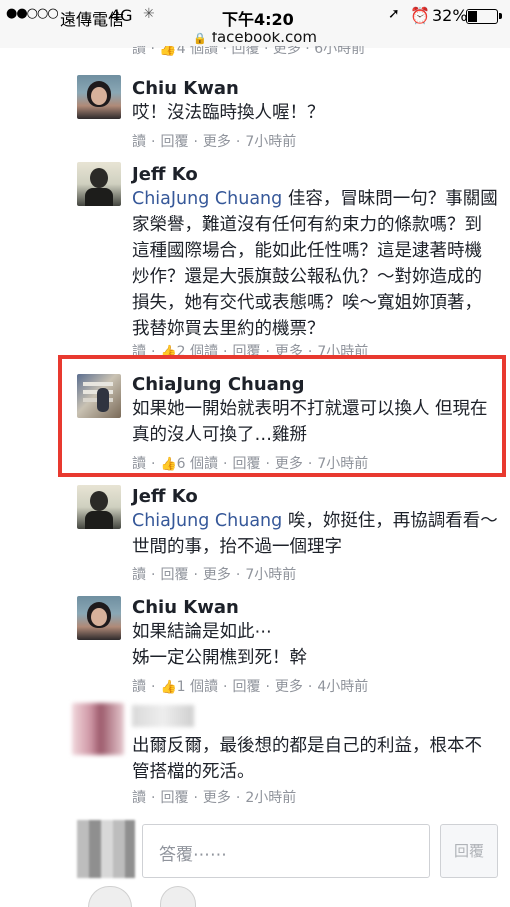 The image size is (510, 907). I want to click on status-bar: ●●○○○ 遠傳電信 4G ✳ 下午4:20 ➚ ⏰ 32%, so click(255, 16).